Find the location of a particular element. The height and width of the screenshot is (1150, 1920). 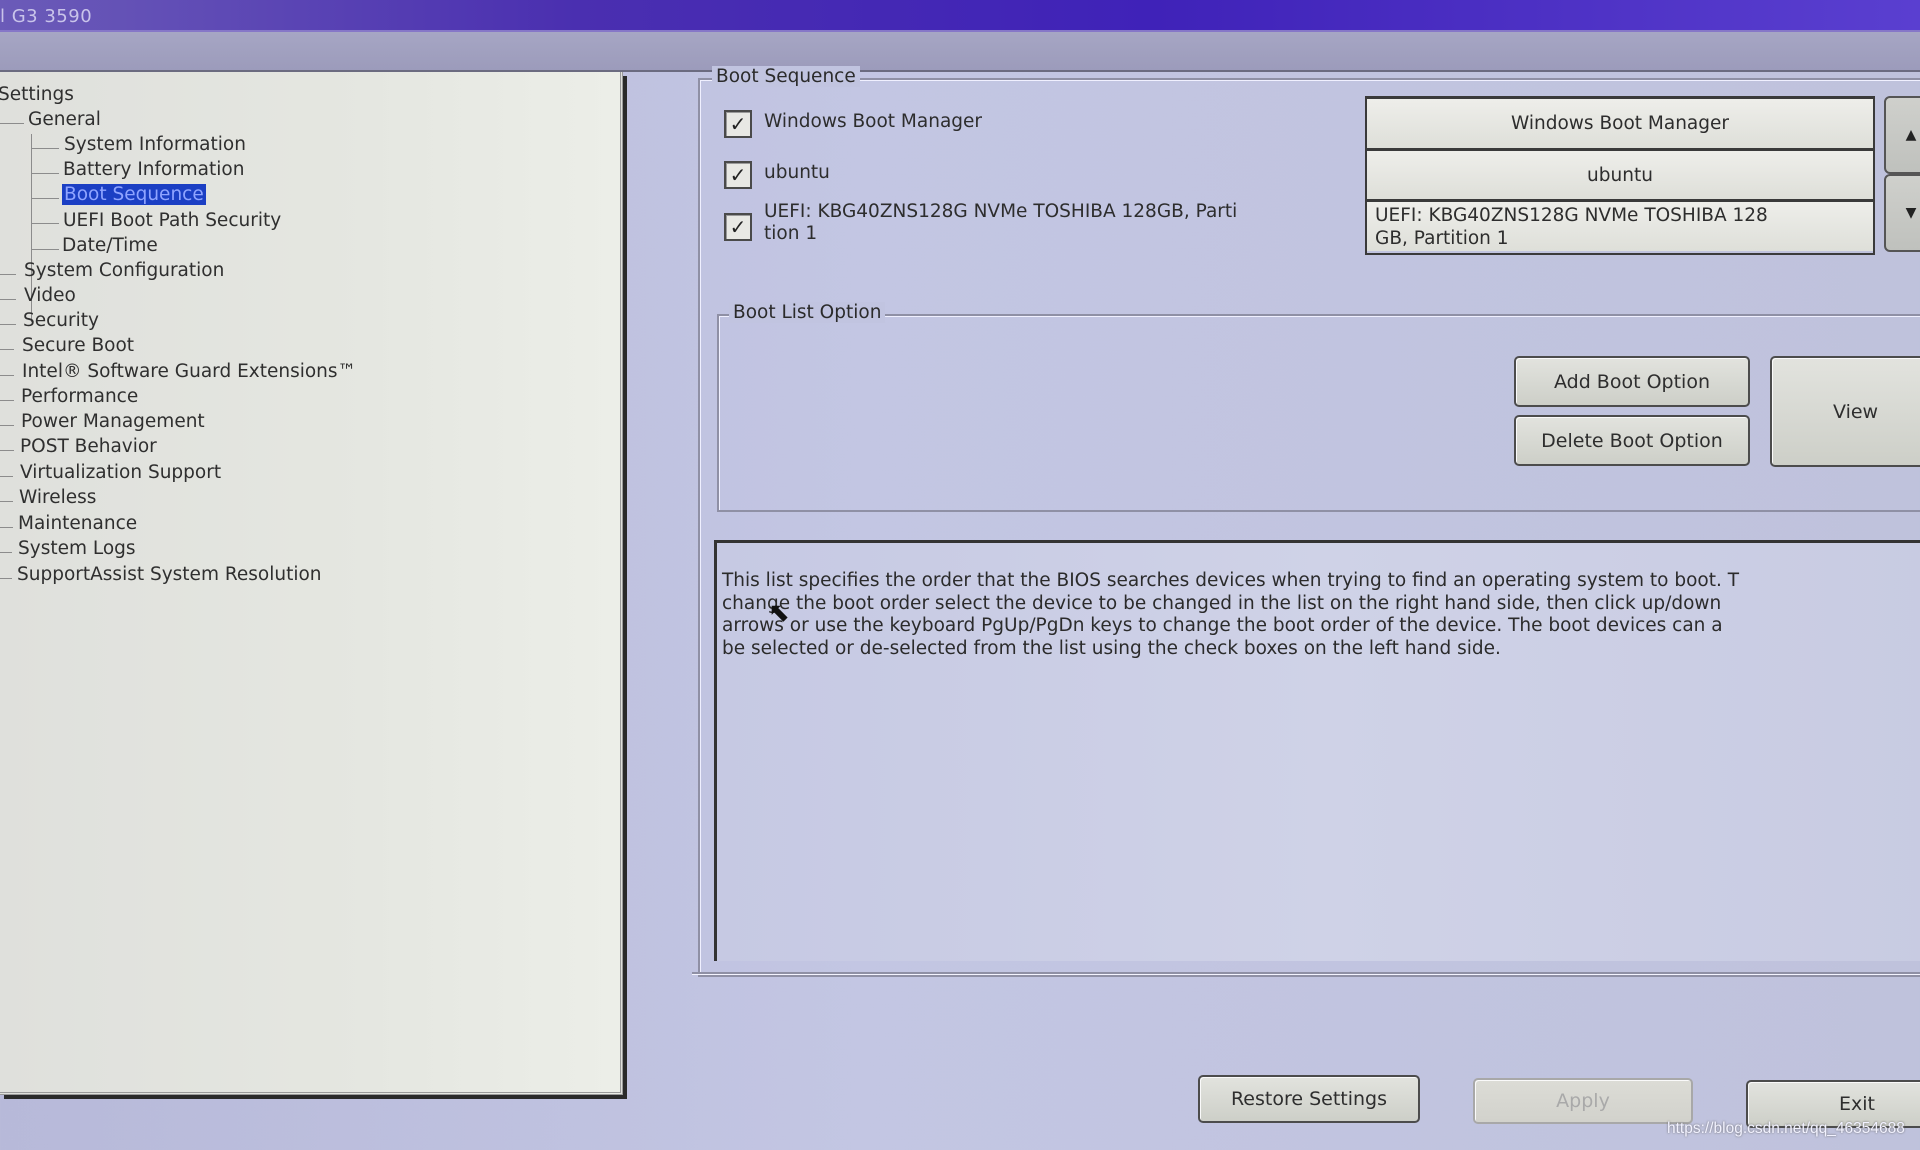

checkbox-label: Windows Boot Manager is located at coordinates (873, 121).